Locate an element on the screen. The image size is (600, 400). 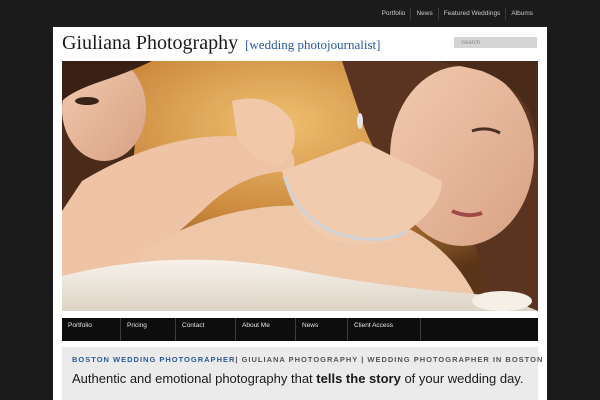
main-nav-pricing: Pricing is located at coordinates (148, 329).